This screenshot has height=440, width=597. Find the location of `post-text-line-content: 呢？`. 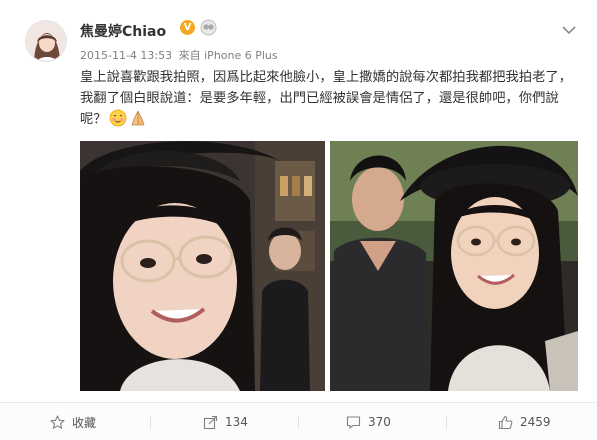

post-text-line-content: 呢？ is located at coordinates (93, 119).